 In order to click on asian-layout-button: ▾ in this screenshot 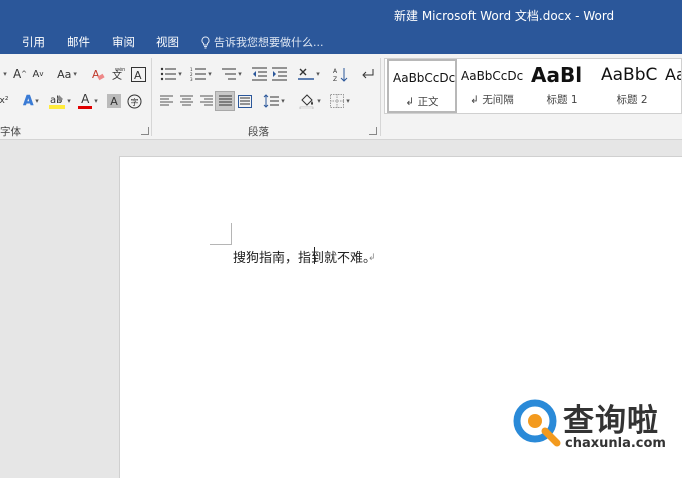, I will do `click(309, 74)`.